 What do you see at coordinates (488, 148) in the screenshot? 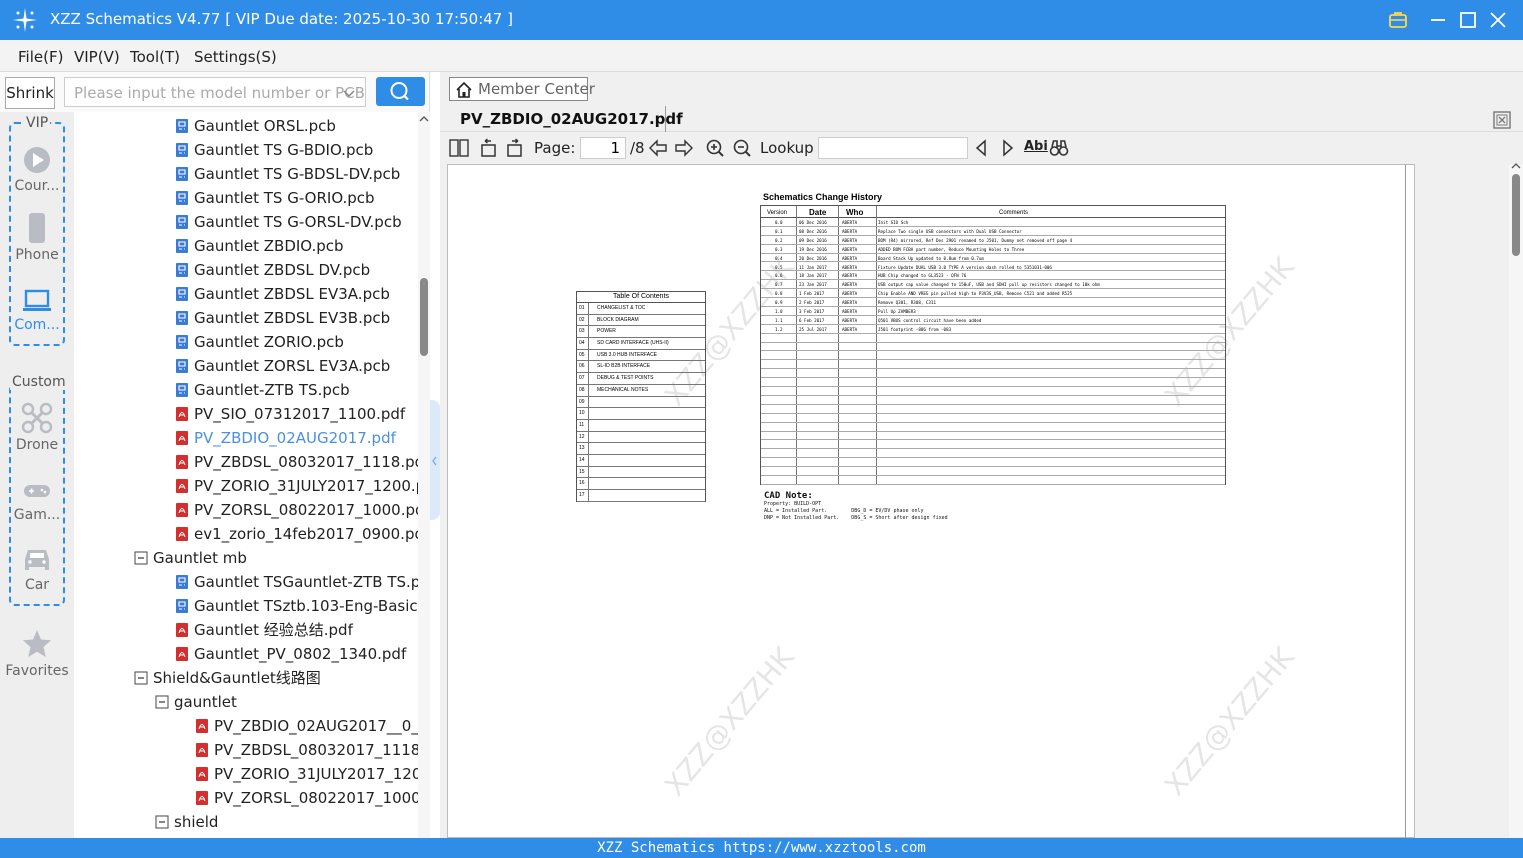
I see `rotate-left-icon` at bounding box center [488, 148].